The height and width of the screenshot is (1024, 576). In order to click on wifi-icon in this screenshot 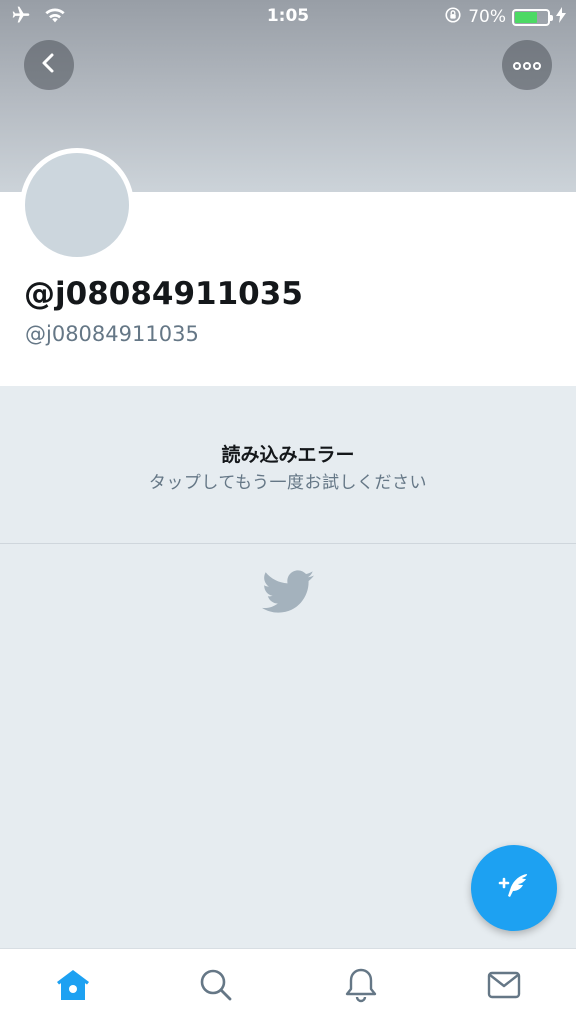, I will do `click(55, 17)`.